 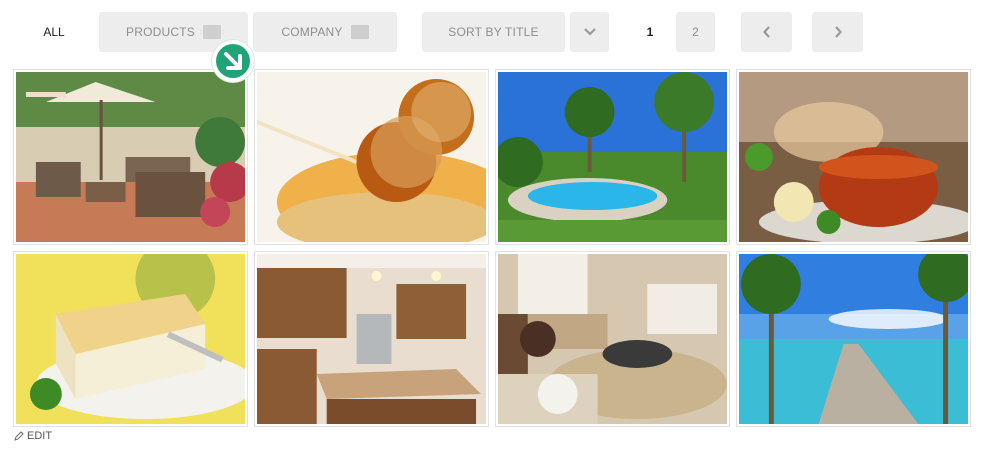 I want to click on filter-company-label: COMPANY, so click(x=312, y=32).